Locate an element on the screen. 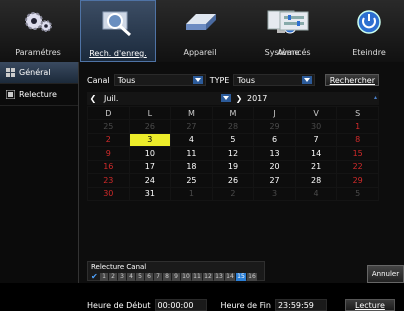  weekday-label: J is located at coordinates (274, 113).